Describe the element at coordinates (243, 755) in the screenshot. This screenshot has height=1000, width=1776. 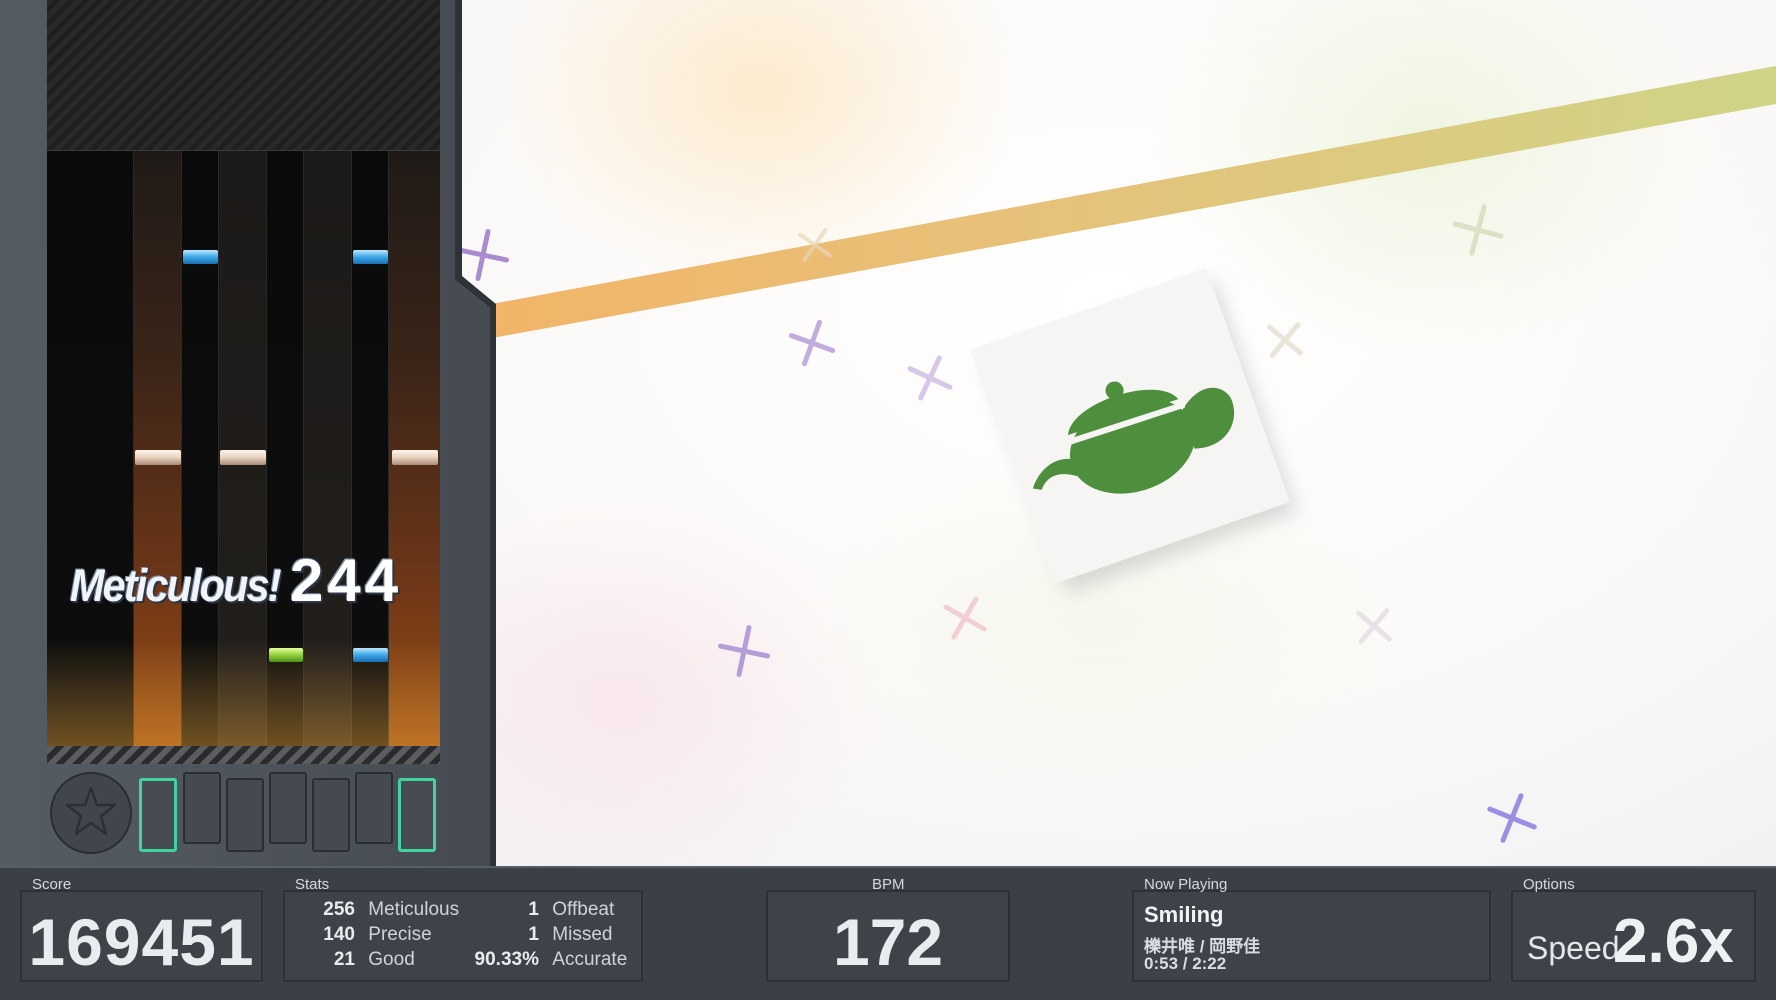
I see `judgement-line` at that location.